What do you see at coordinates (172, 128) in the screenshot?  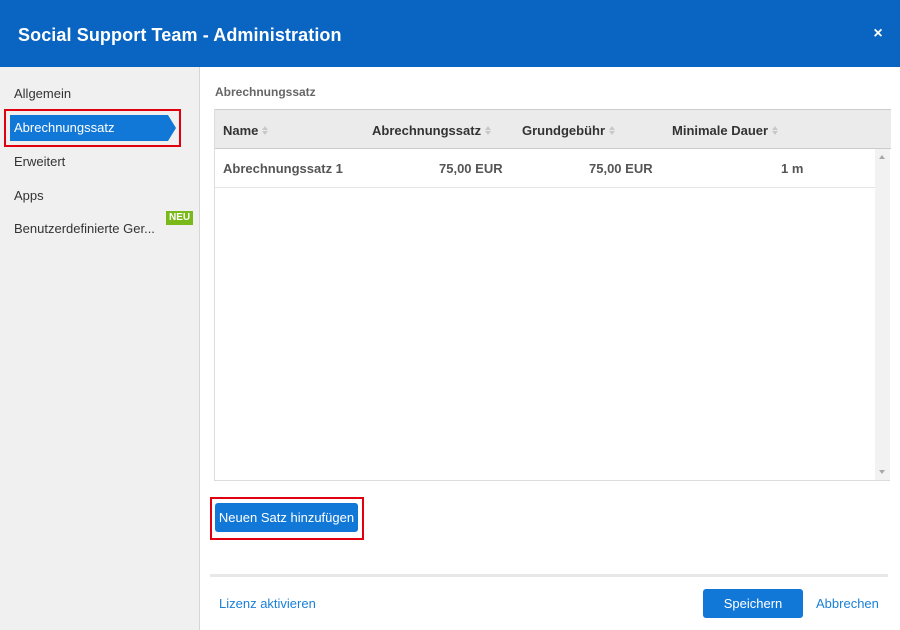 I see `active-arrow-icon` at bounding box center [172, 128].